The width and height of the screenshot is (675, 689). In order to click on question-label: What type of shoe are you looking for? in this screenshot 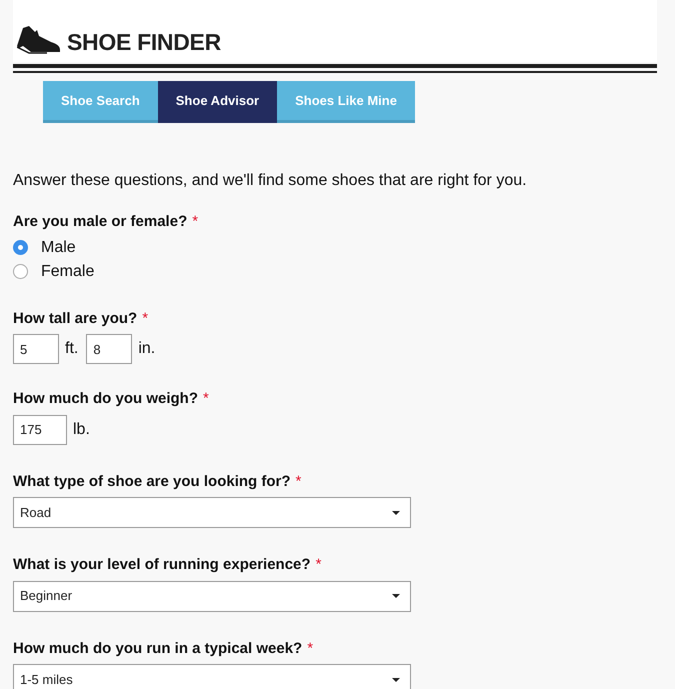, I will do `click(152, 481)`.